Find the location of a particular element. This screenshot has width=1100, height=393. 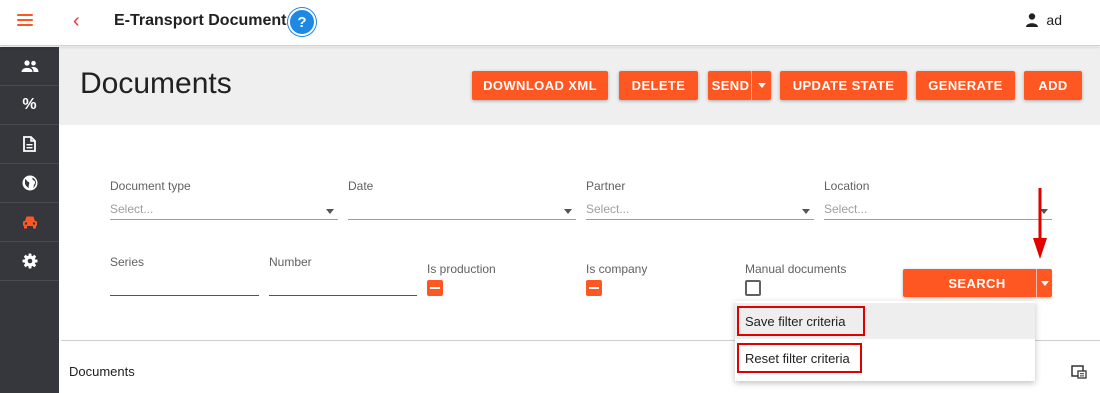

save-filter-label: Save filter criteria is located at coordinates (795, 321).